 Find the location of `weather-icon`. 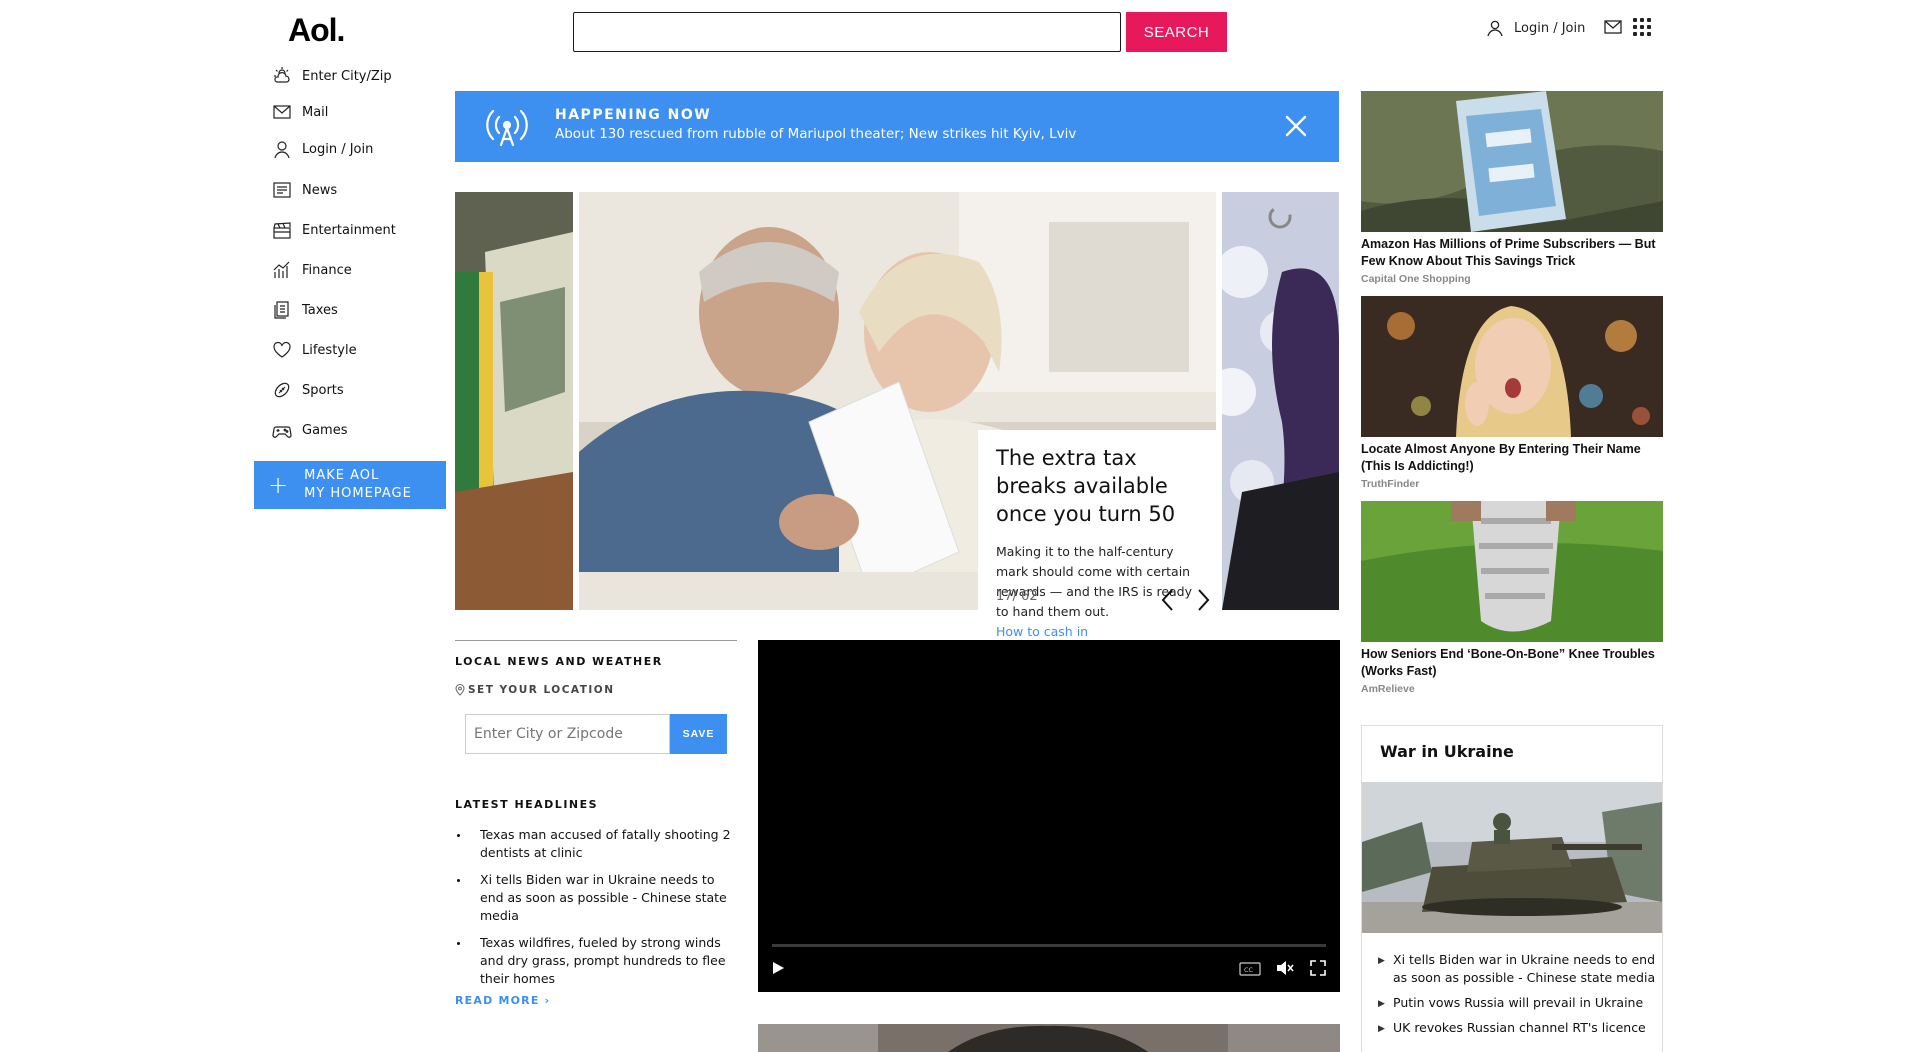

weather-icon is located at coordinates (282, 75).